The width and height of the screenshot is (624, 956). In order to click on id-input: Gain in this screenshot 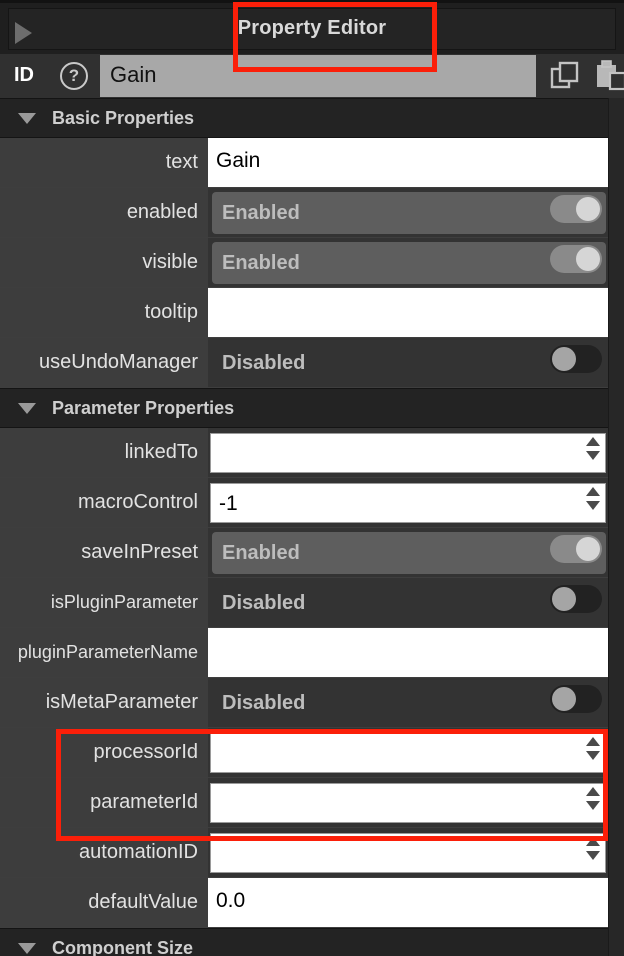, I will do `click(318, 76)`.